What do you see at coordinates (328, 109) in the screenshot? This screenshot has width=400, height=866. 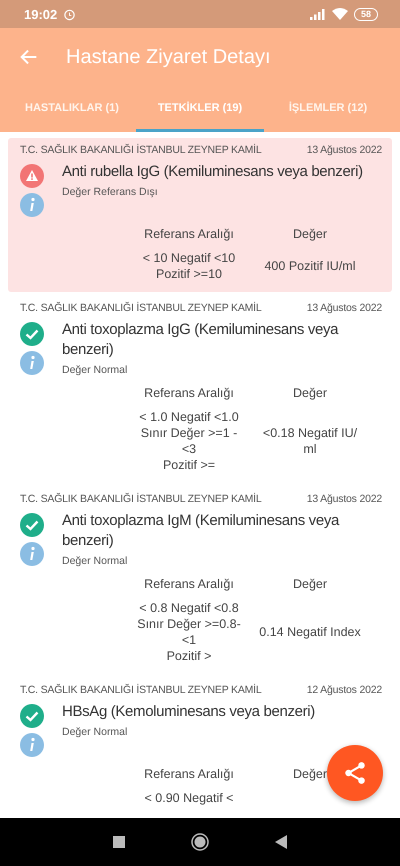 I see `tab: İŞLEMLER (12)` at bounding box center [328, 109].